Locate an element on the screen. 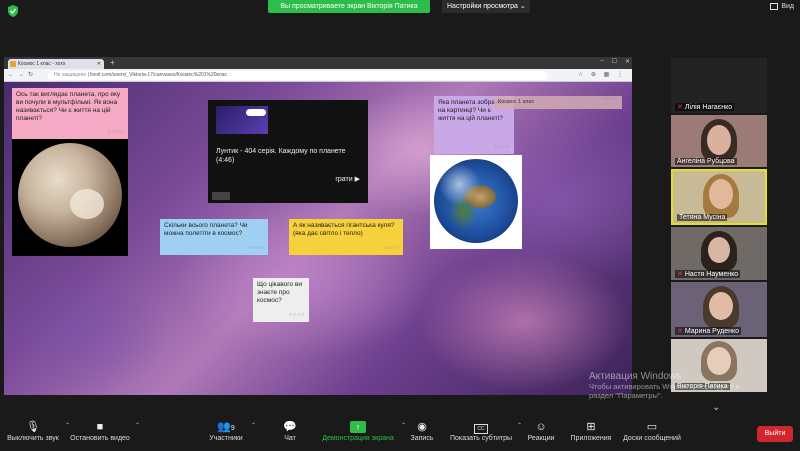 The height and width of the screenshot is (451, 800). mute-label: Выключить звук is located at coordinates (33, 438).